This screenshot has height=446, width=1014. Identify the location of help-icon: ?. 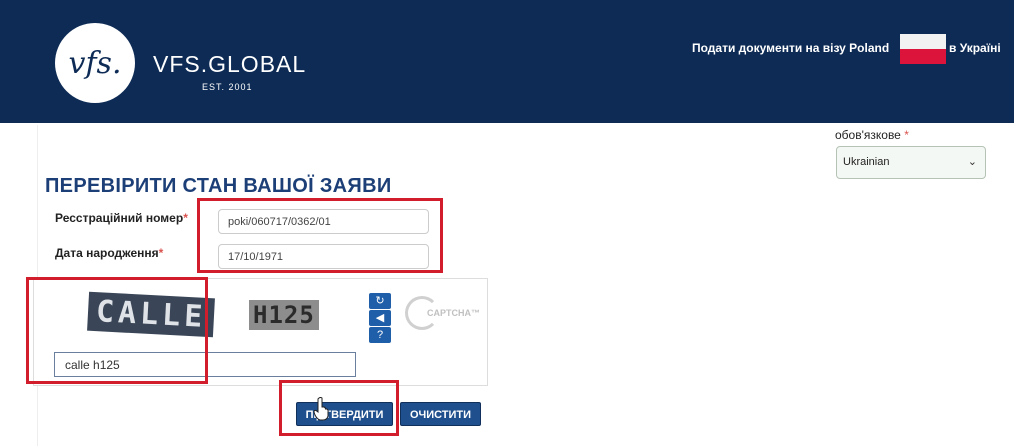
(380, 335).